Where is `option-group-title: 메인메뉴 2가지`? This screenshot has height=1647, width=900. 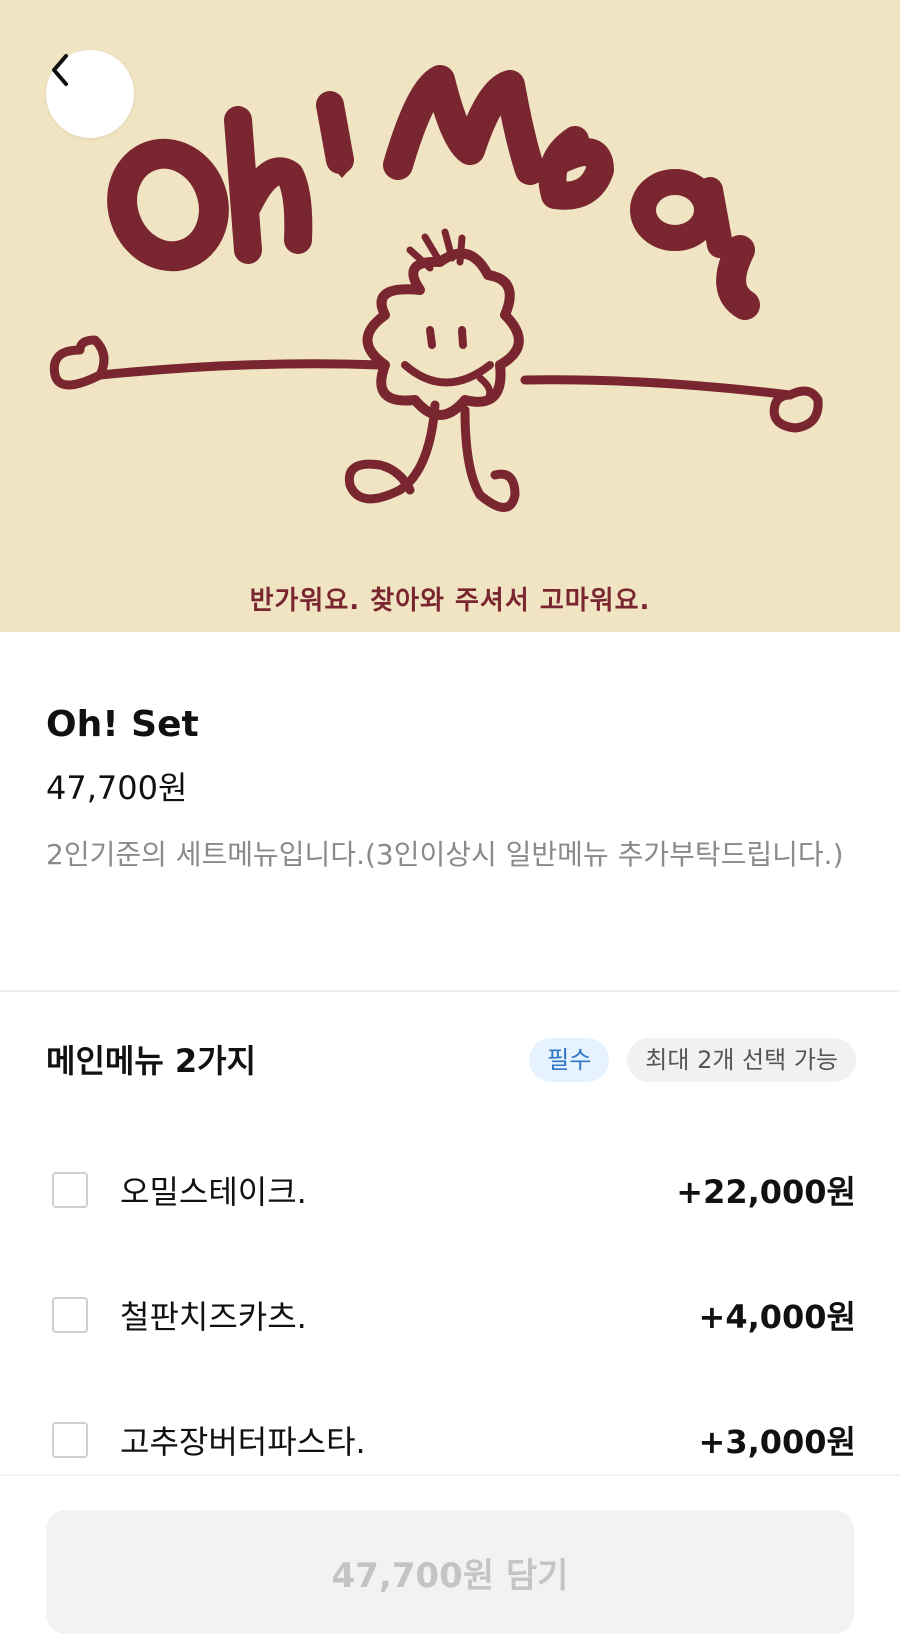 option-group-title: 메인메뉴 2가지 is located at coordinates (151, 1061).